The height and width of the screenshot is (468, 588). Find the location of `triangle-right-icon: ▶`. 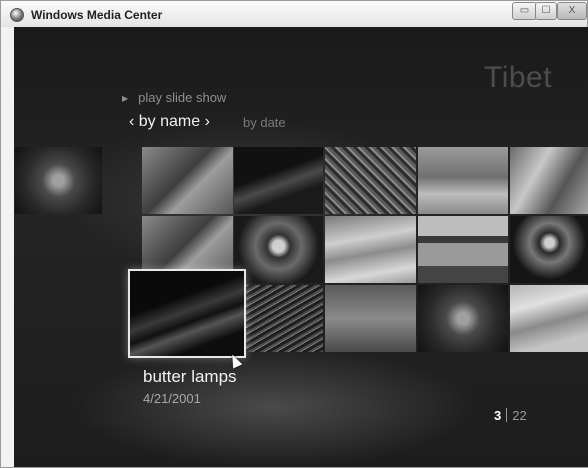

triangle-right-icon: ▶ is located at coordinates (125, 98).